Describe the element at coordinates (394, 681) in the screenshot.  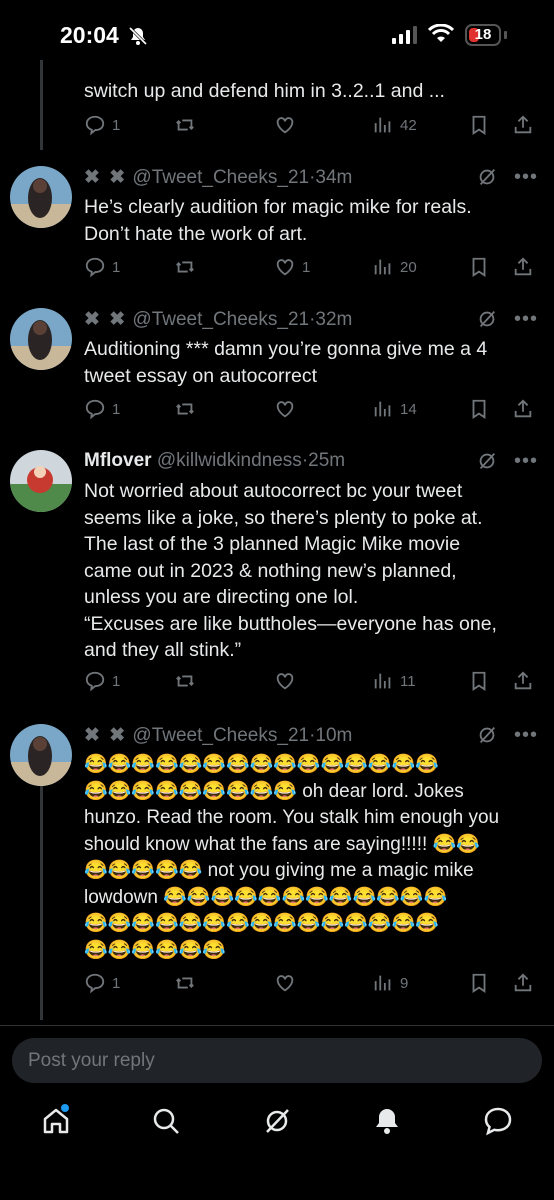
I see `views-button: 11` at that location.